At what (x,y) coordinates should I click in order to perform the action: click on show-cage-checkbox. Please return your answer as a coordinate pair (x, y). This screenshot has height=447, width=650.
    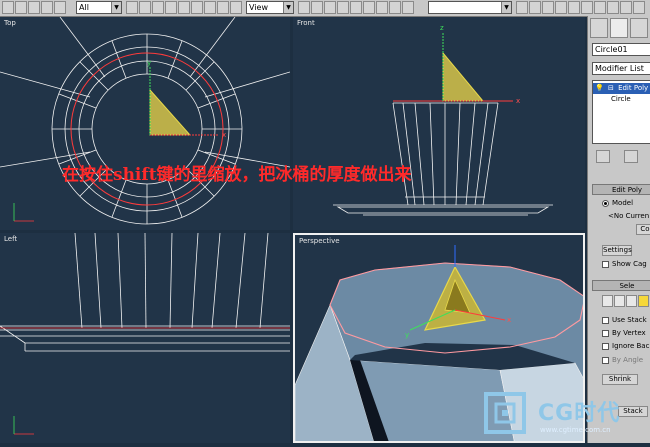
    Looking at the image, I should click on (605, 264).